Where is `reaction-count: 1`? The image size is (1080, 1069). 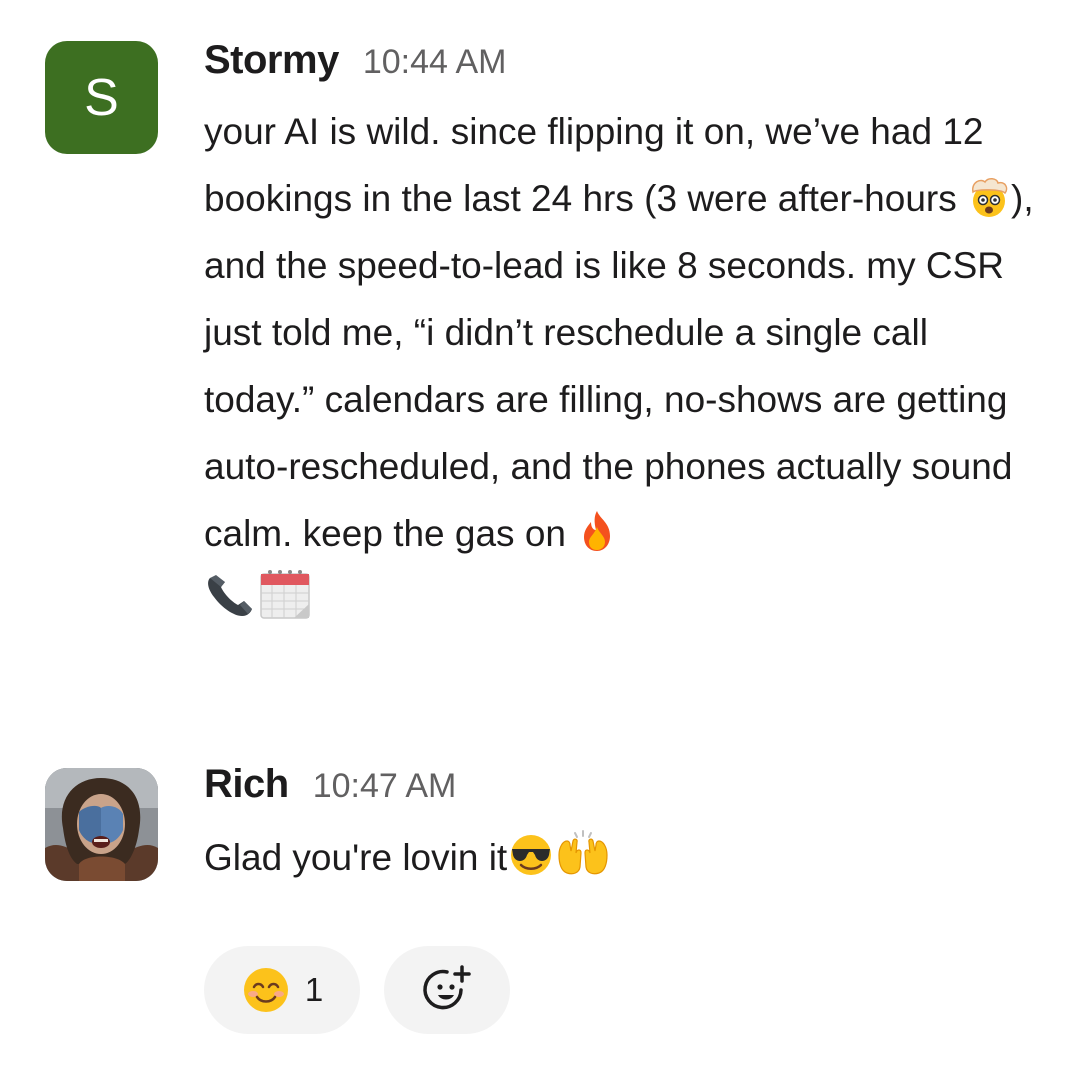 reaction-count: 1 is located at coordinates (314, 989).